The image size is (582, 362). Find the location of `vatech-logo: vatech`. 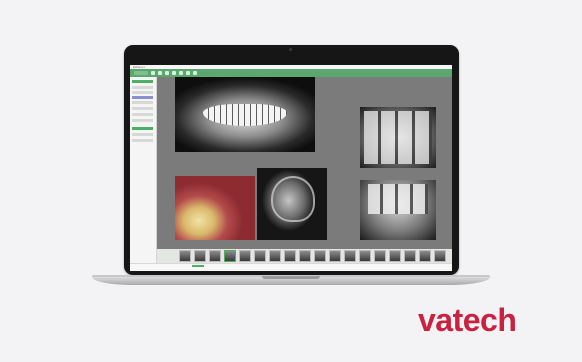

vatech-logo: vatech is located at coordinates (467, 320).